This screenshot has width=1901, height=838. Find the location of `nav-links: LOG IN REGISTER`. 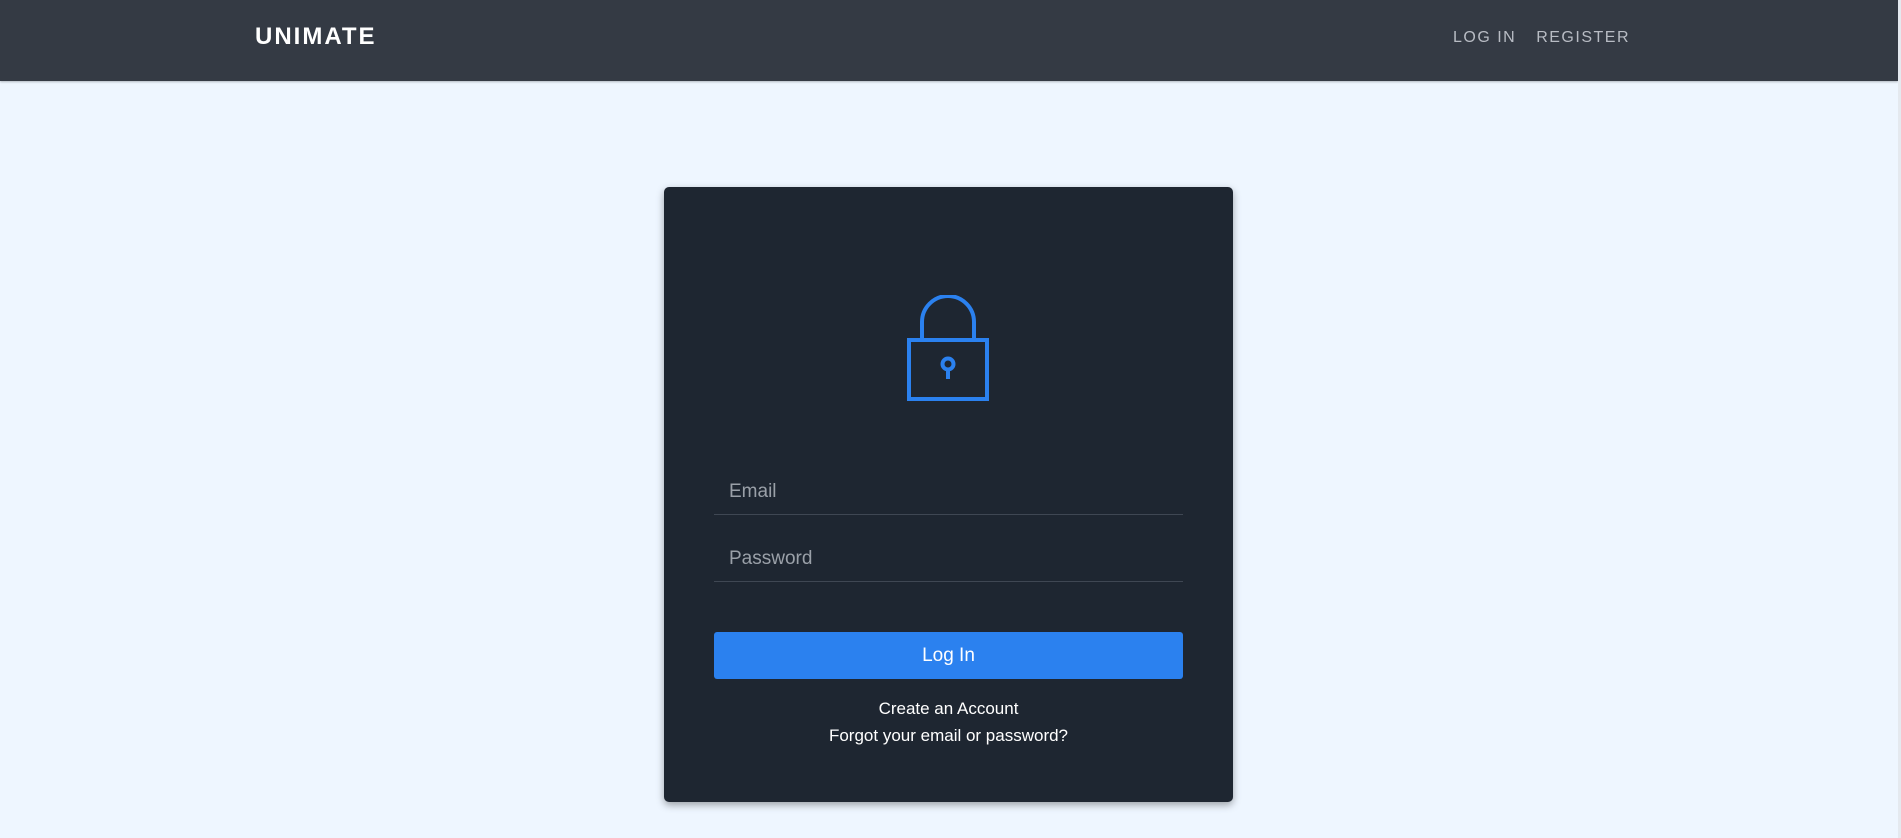

nav-links: LOG IN REGISTER is located at coordinates (1541, 38).